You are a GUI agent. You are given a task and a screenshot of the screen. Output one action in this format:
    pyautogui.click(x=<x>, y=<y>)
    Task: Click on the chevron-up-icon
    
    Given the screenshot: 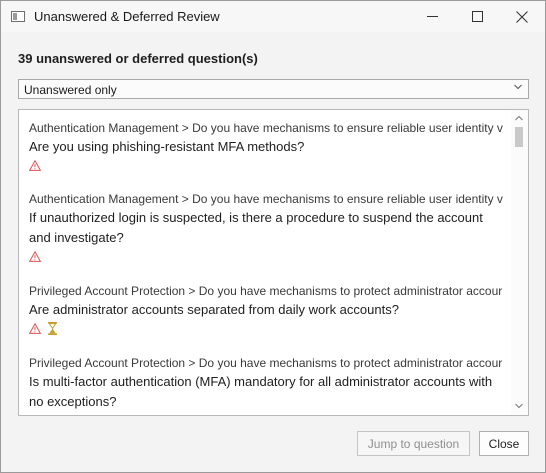 What is the action you would take?
    pyautogui.click(x=519, y=118)
    